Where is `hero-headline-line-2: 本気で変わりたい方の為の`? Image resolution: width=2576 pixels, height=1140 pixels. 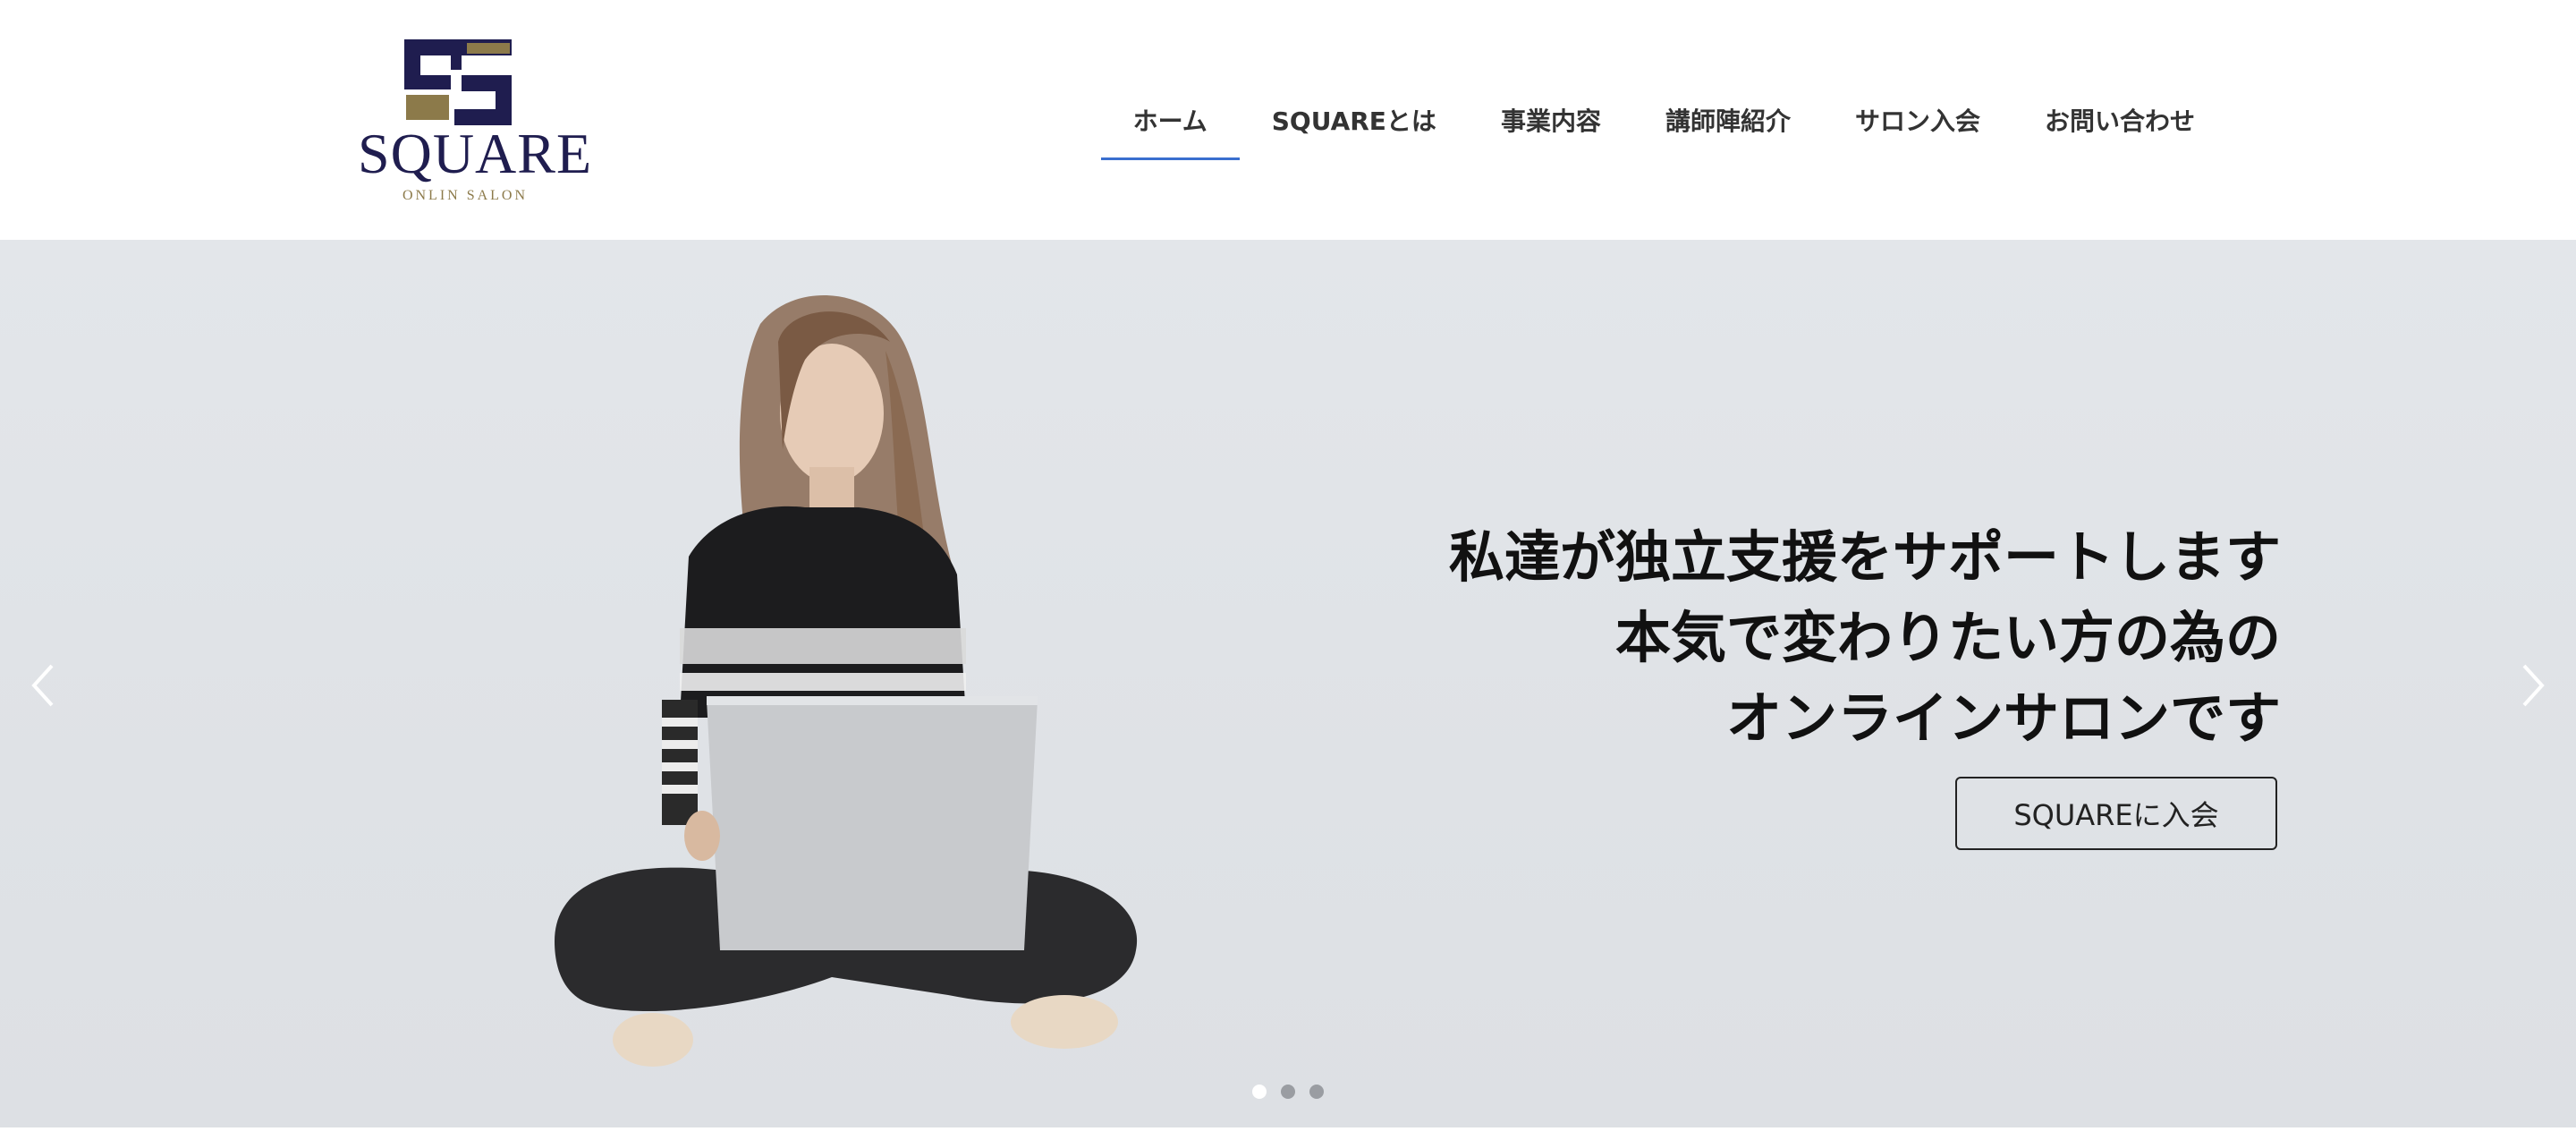 hero-headline-line-2: 本気で変わりたい方の為の is located at coordinates (1947, 637).